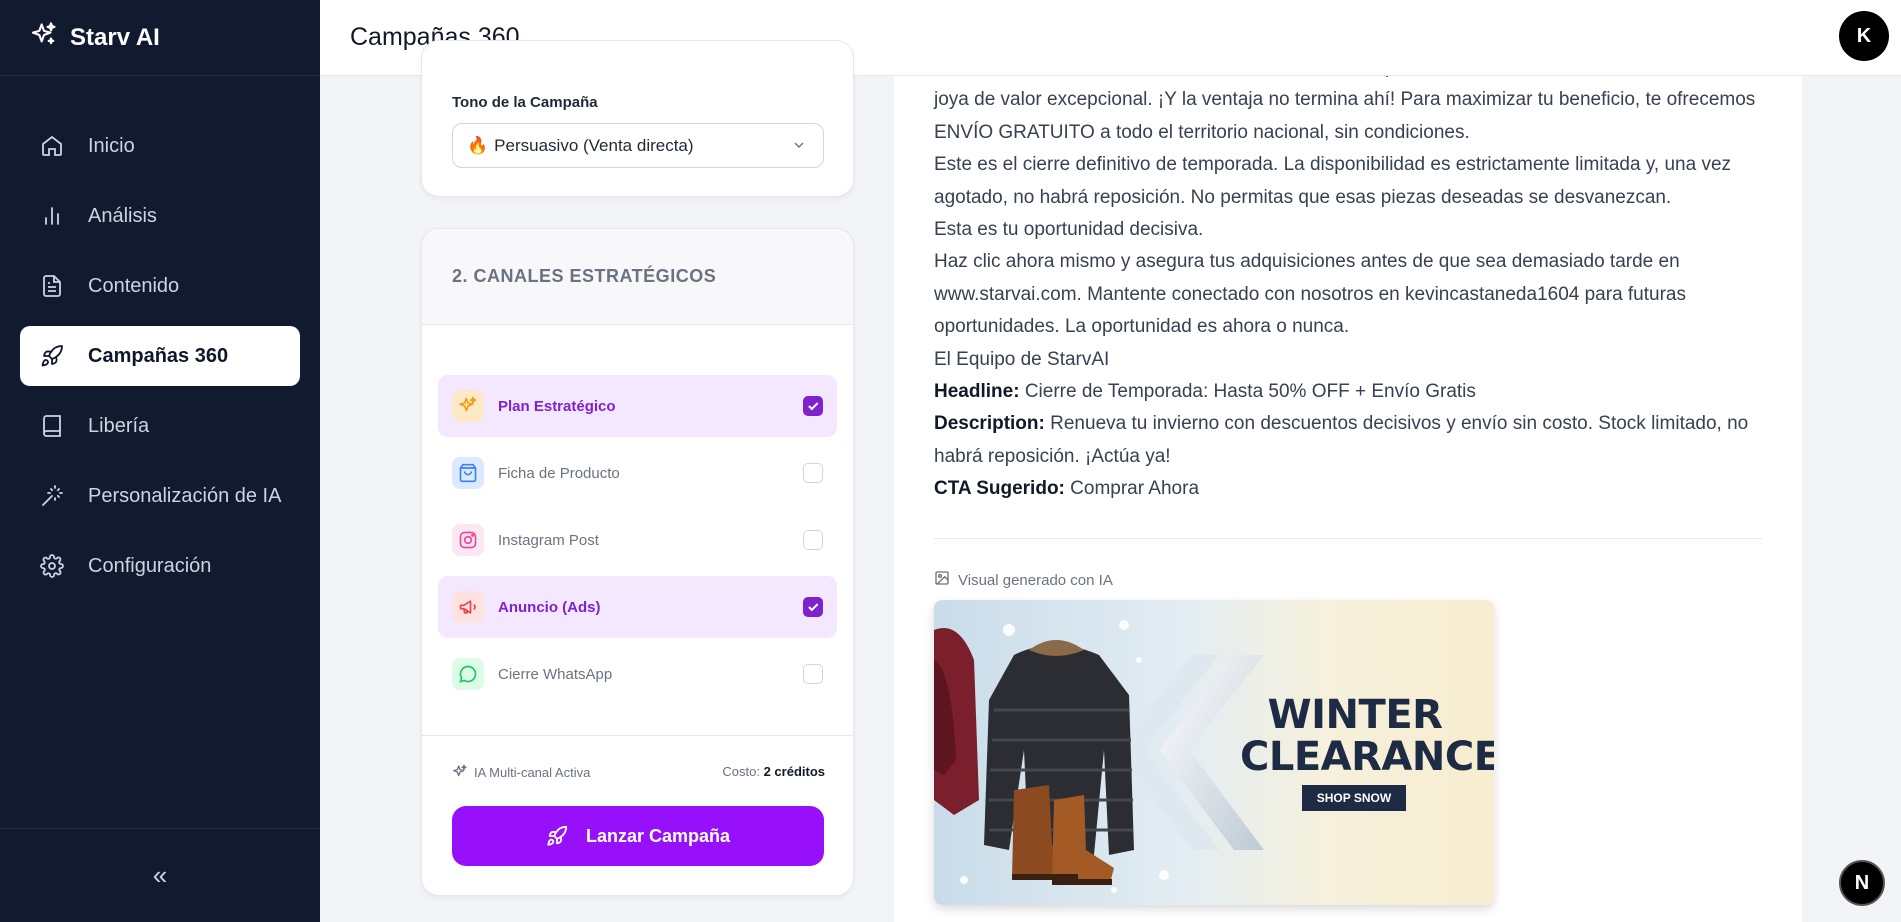 Image resolution: width=1901 pixels, height=922 pixels. I want to click on channel-instagram-post: Instagram Post, so click(637, 540).